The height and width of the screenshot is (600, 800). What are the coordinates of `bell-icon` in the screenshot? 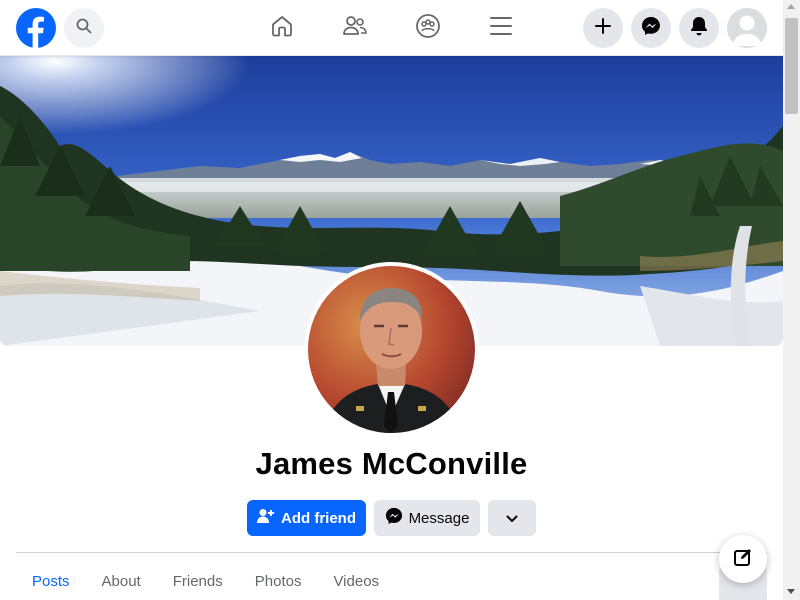 It's located at (699, 28).